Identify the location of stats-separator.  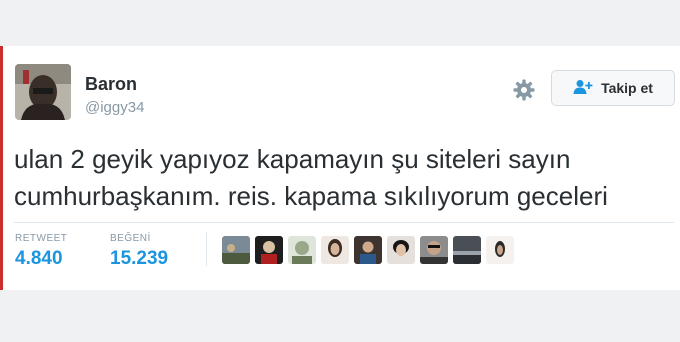
(206, 249).